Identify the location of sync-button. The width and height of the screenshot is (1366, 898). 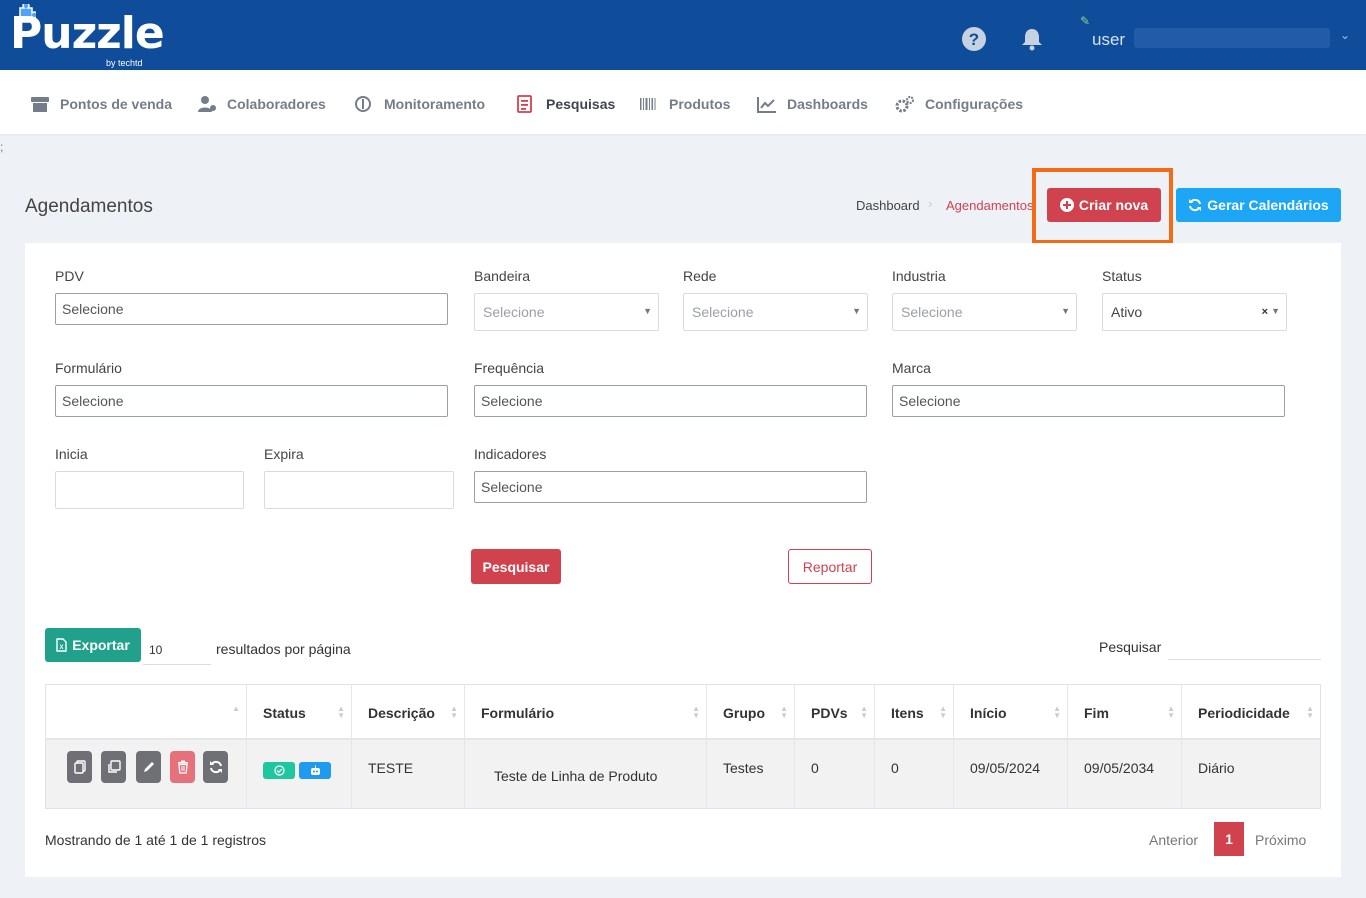
(215, 767).